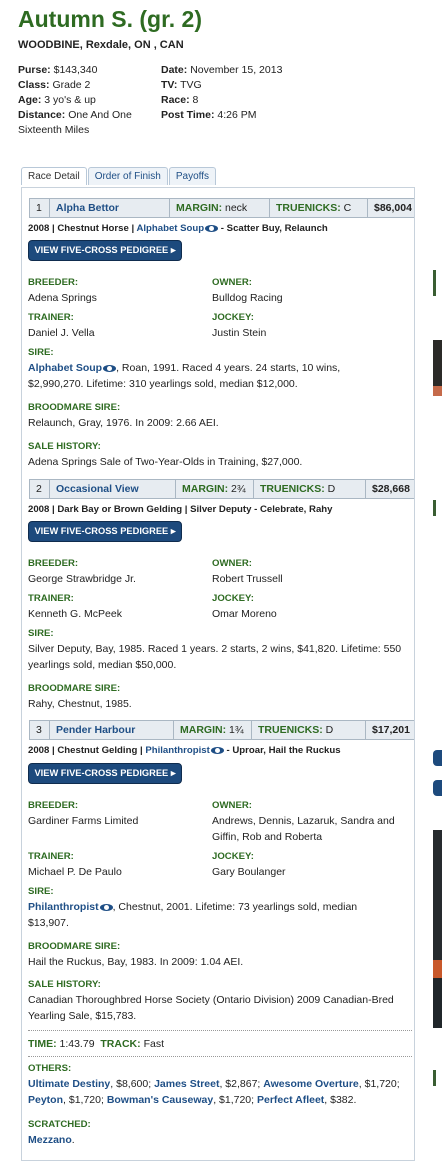 The image size is (442, 1176). I want to click on horse-2-position: 2, so click(40, 489).